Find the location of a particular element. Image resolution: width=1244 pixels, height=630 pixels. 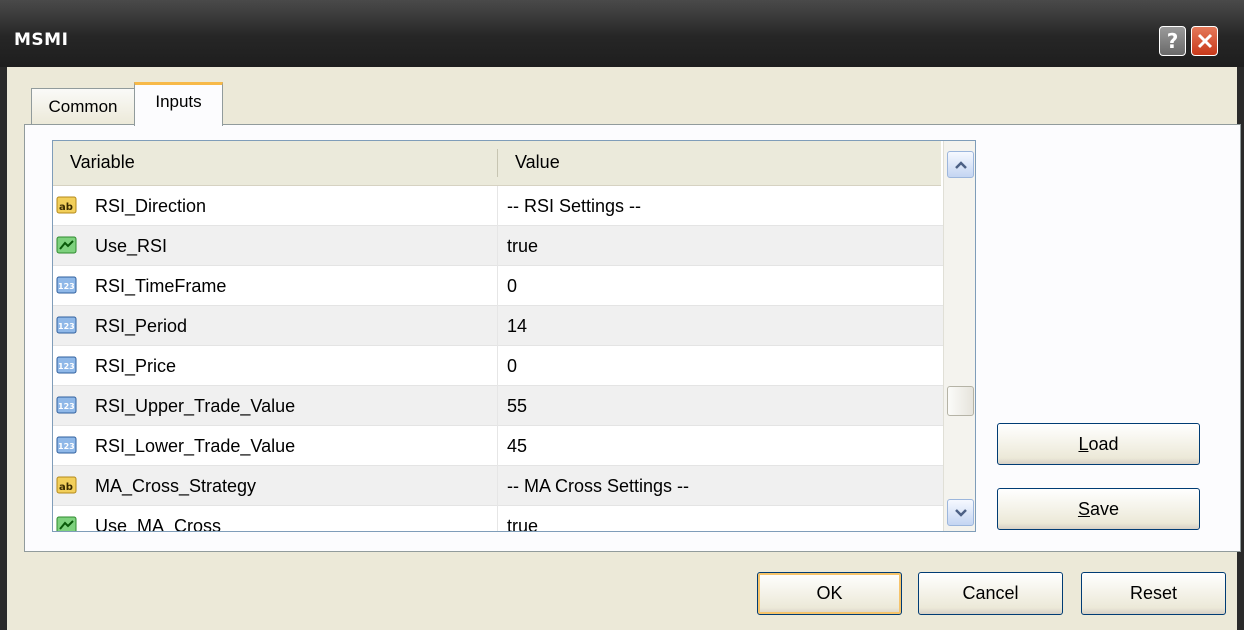

table-row: Use_RSI true is located at coordinates (498, 246).